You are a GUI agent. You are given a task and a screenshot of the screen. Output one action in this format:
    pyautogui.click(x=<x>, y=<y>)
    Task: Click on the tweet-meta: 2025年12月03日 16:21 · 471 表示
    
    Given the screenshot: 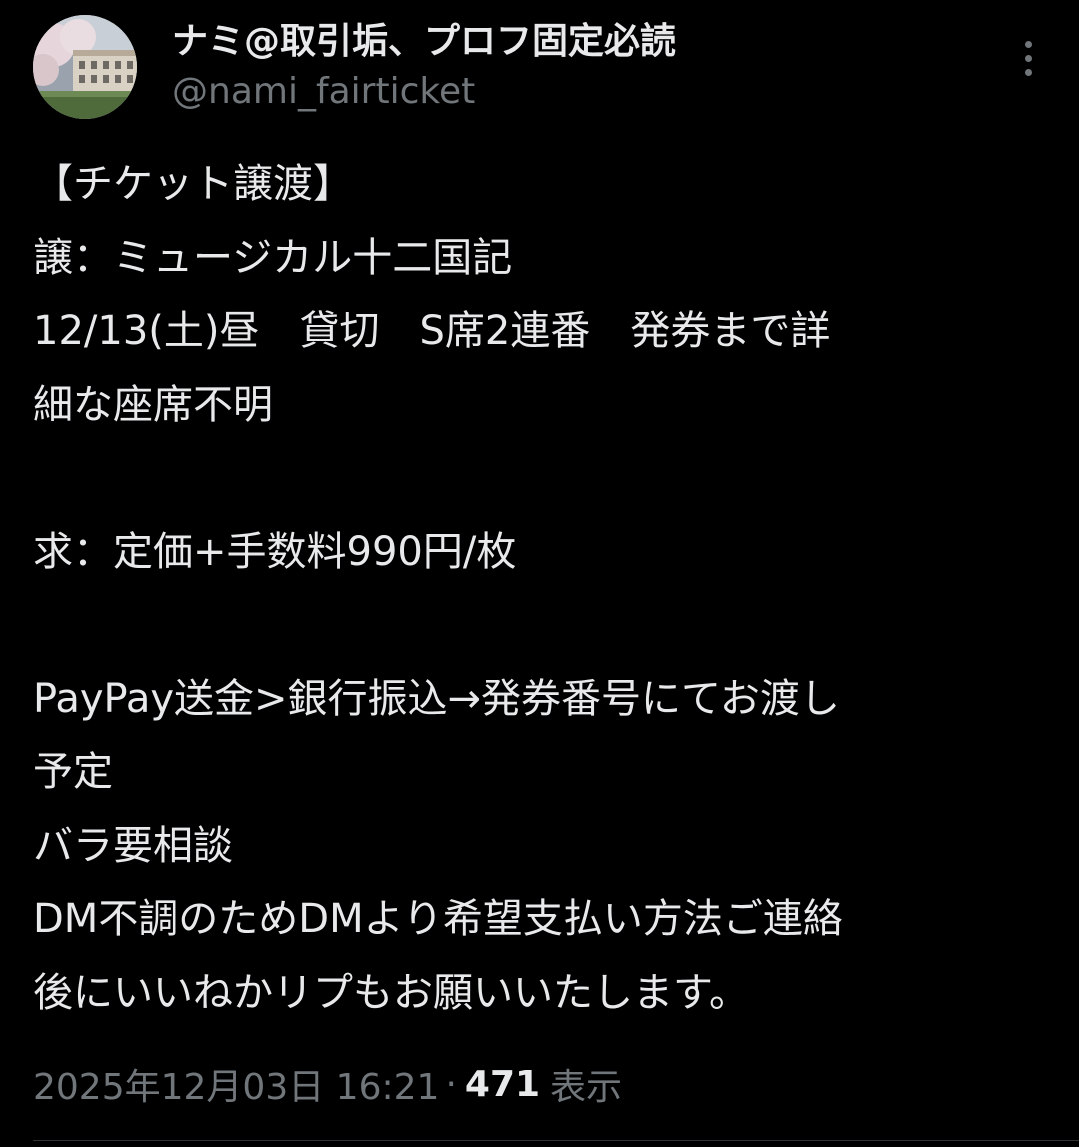 What is the action you would take?
    pyautogui.click(x=327, y=1084)
    